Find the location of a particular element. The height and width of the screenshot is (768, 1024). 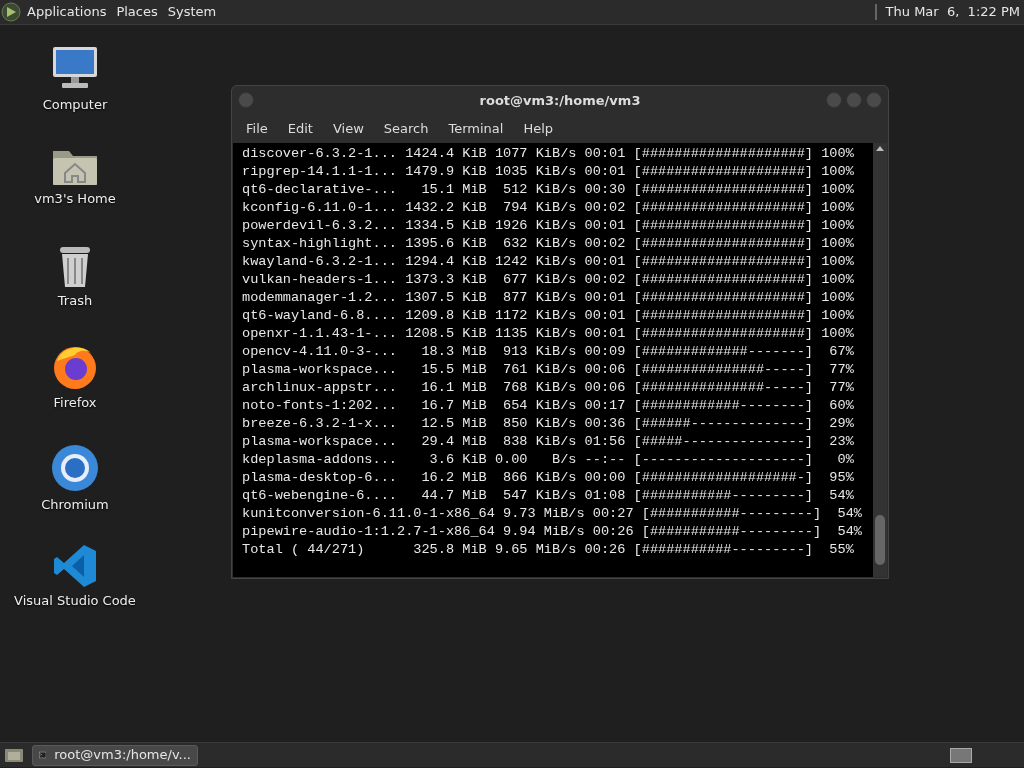

icon-label: Computer is located at coordinates (75, 105).